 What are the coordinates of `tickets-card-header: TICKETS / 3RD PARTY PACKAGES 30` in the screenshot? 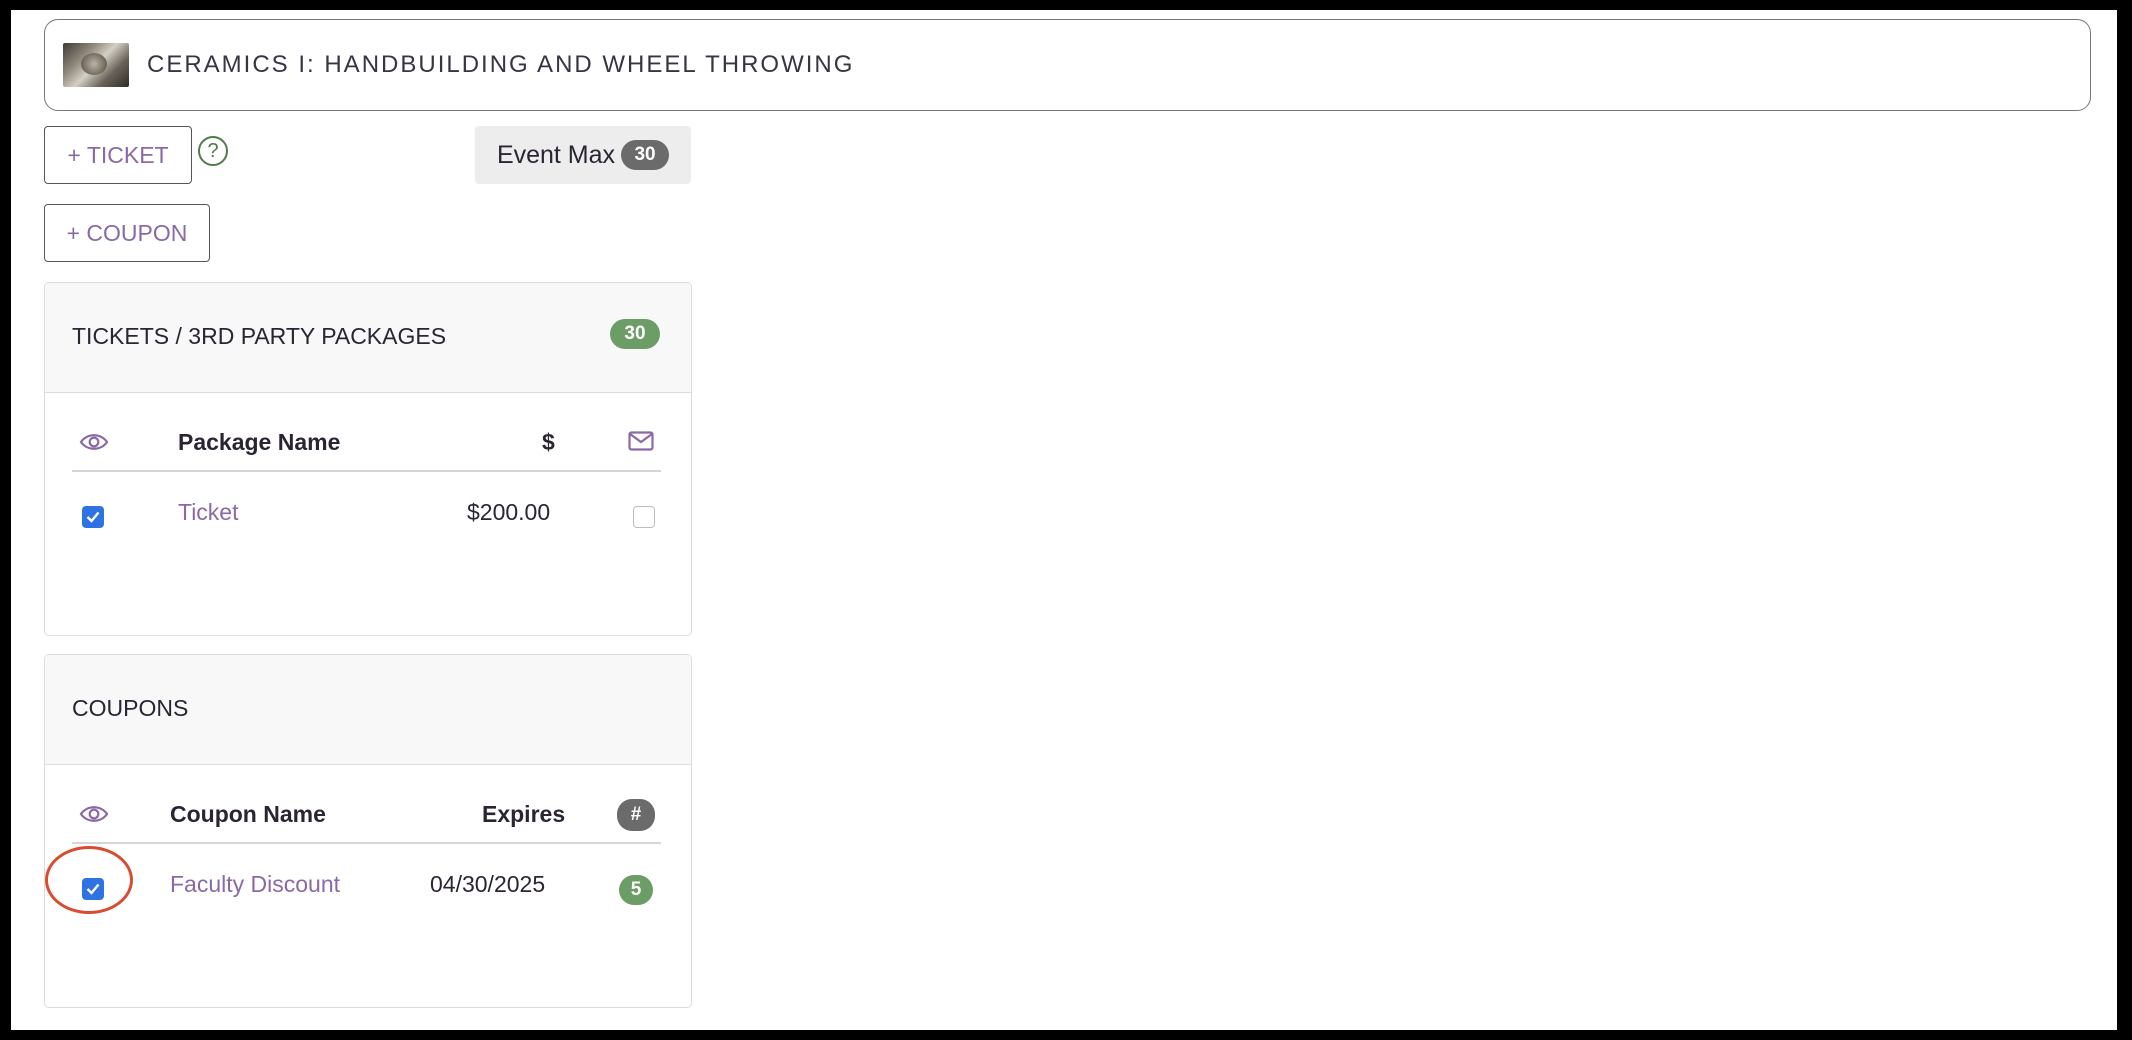 It's located at (368, 338).